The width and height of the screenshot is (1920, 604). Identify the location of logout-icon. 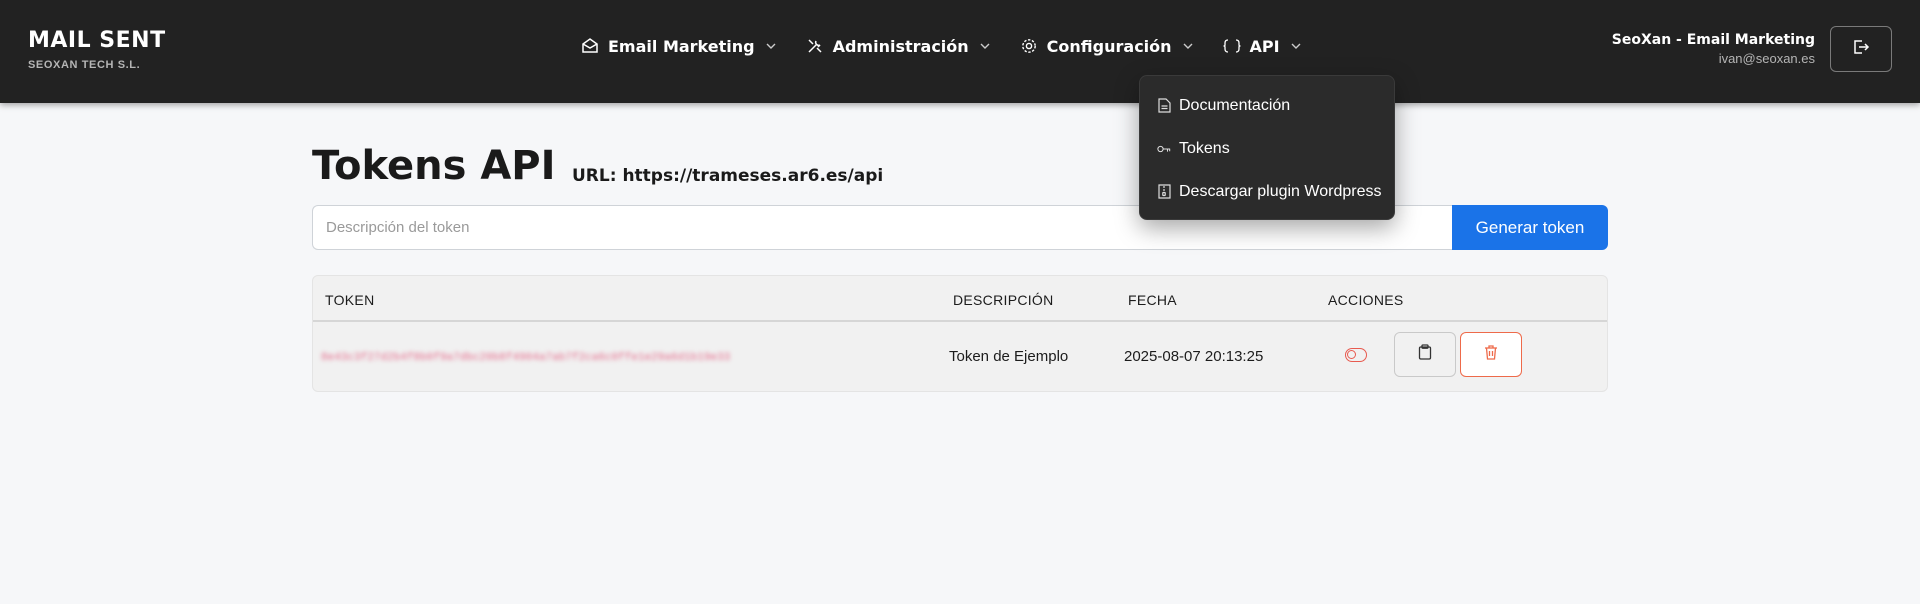
(1861, 49).